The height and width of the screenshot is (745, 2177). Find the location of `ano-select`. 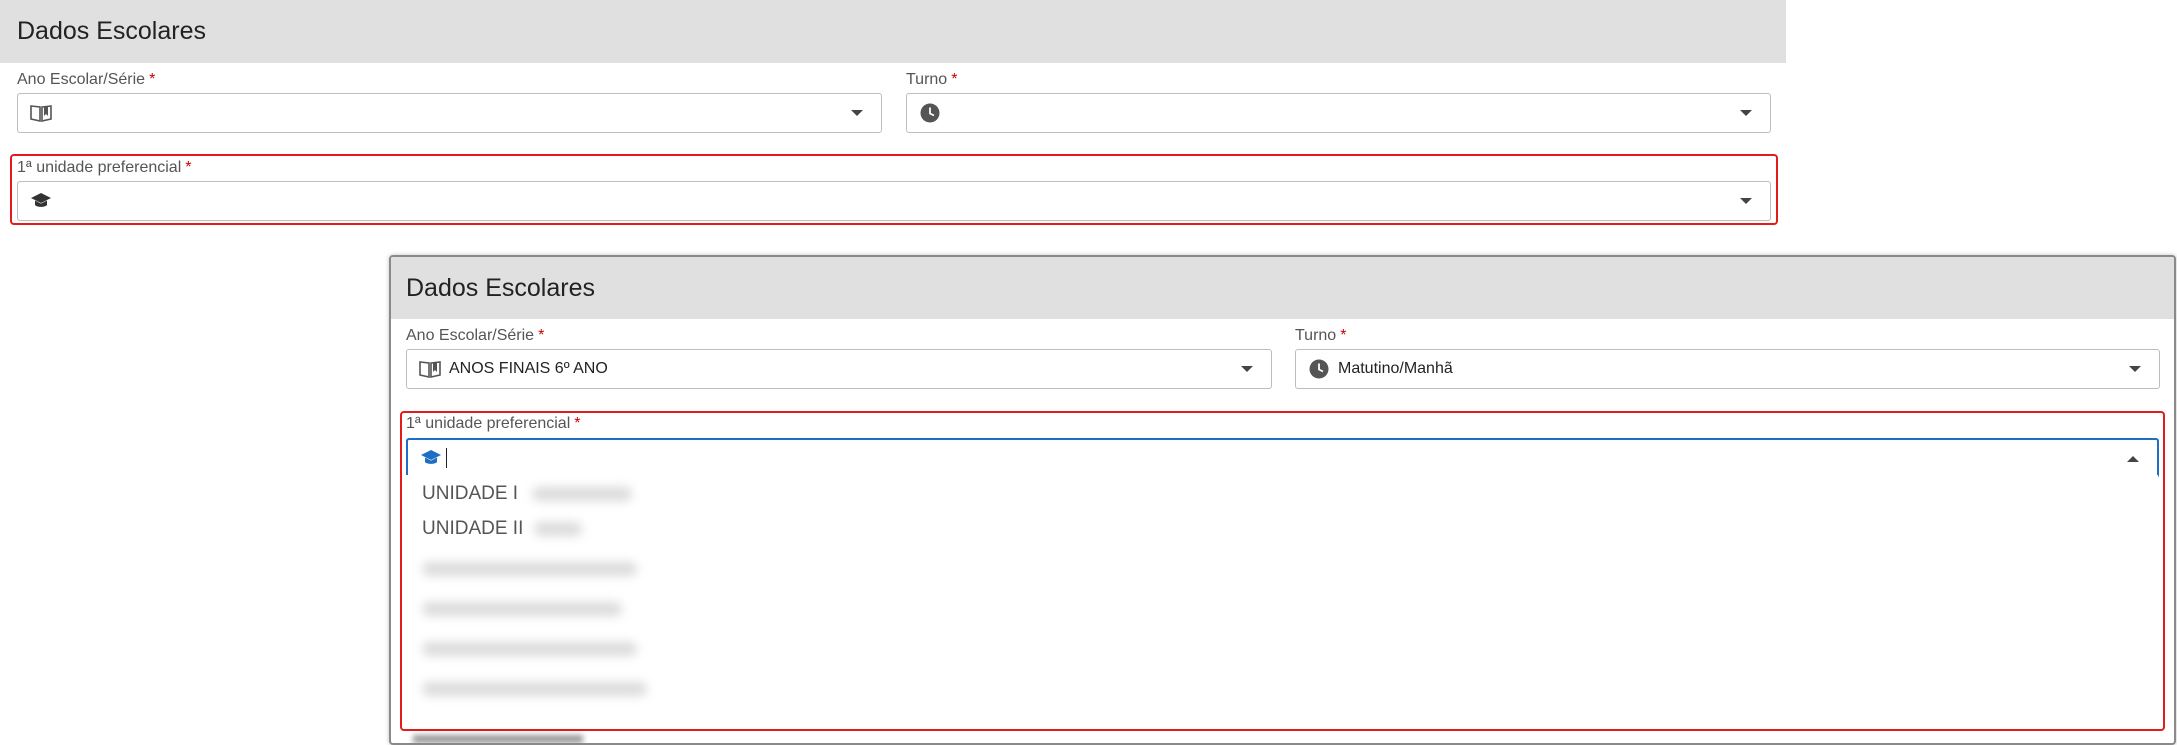

ano-select is located at coordinates (449, 113).